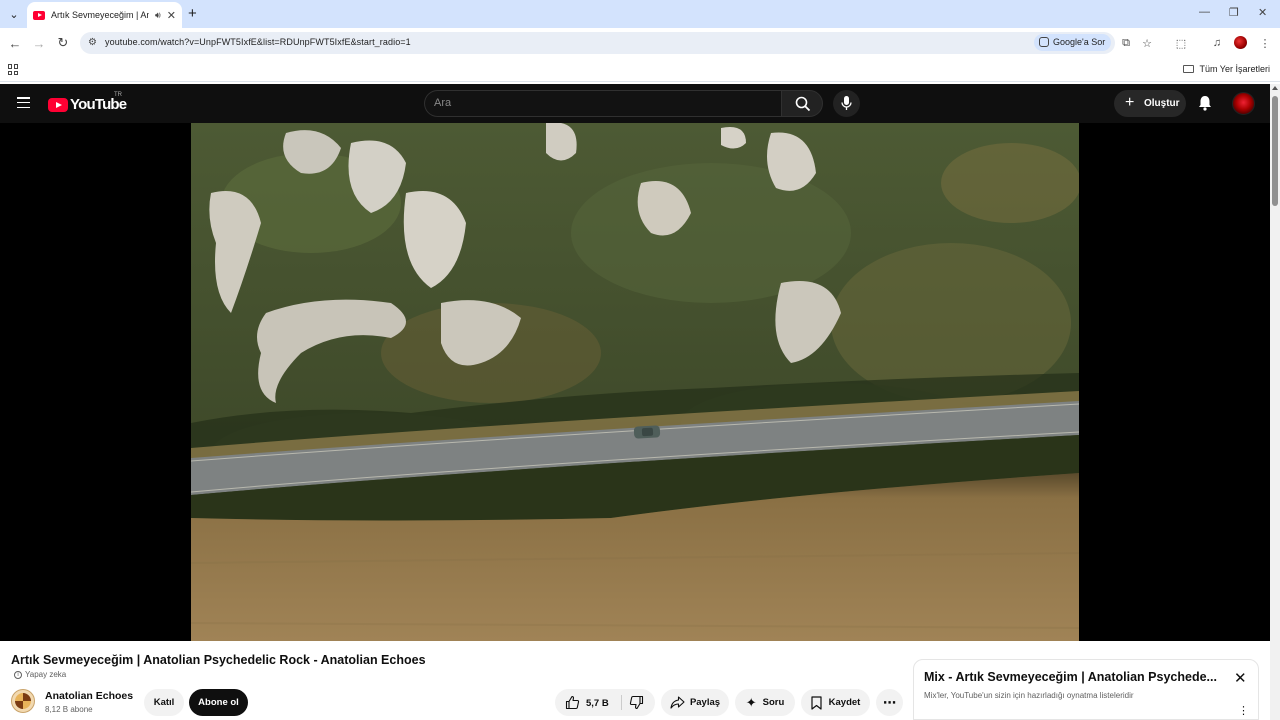 The image size is (1280, 720). I want to click on youtube-favicon-icon, so click(39, 15).